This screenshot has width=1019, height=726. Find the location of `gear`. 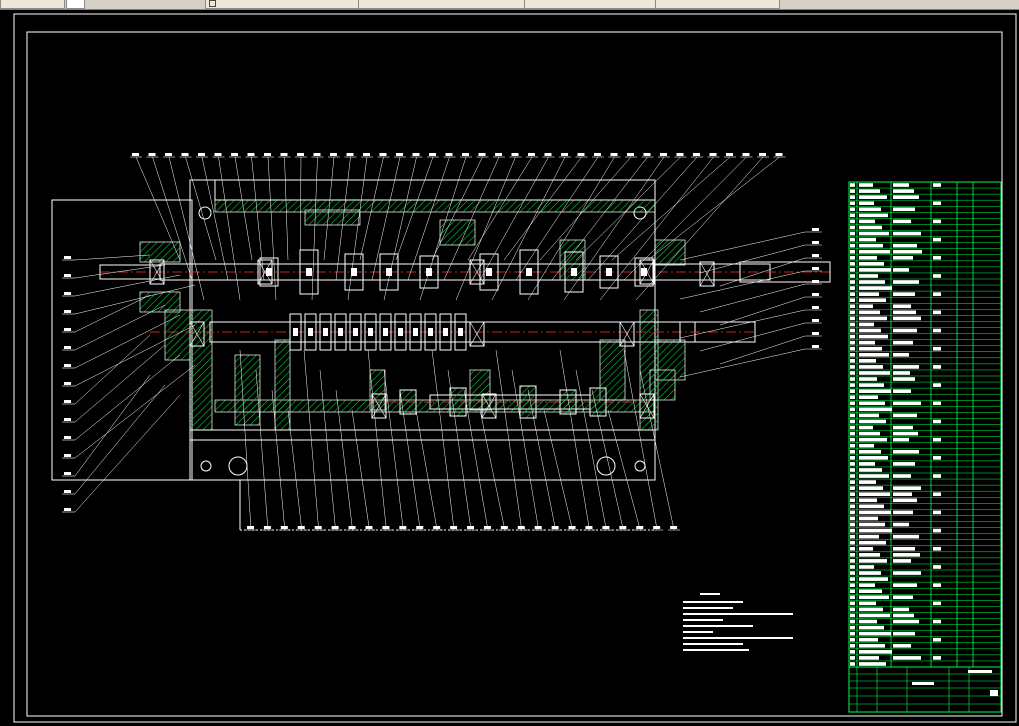

gear is located at coordinates (408, 402).